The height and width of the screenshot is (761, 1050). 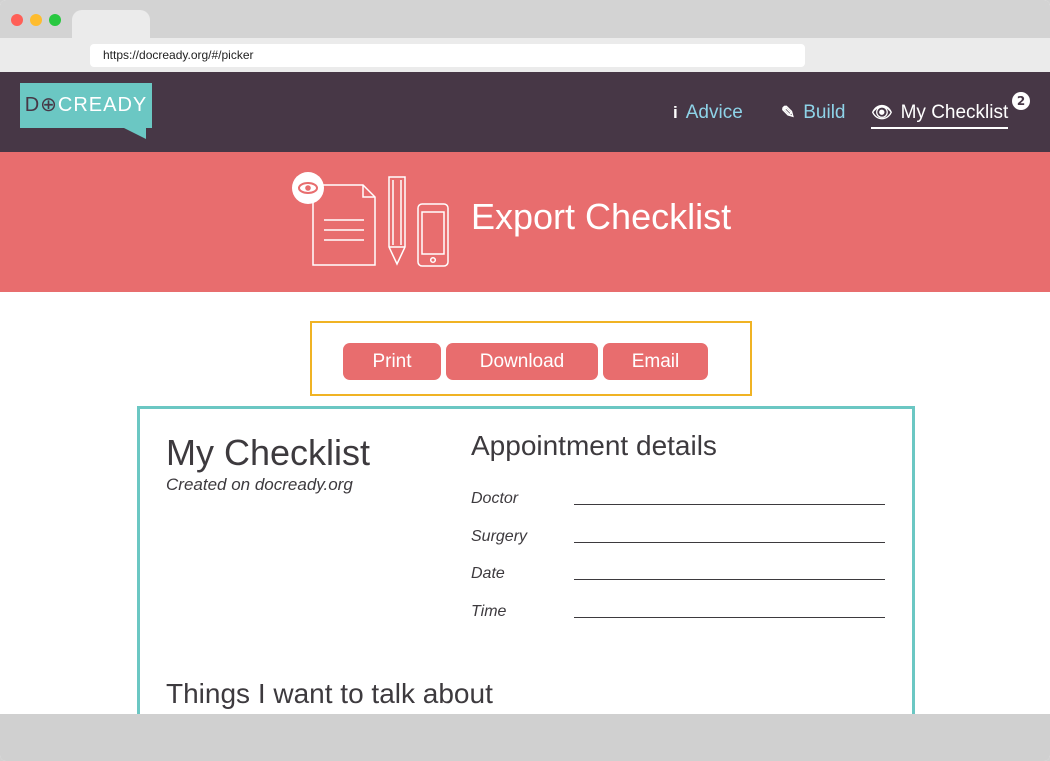 What do you see at coordinates (655, 361) in the screenshot?
I see `email-button: Email` at bounding box center [655, 361].